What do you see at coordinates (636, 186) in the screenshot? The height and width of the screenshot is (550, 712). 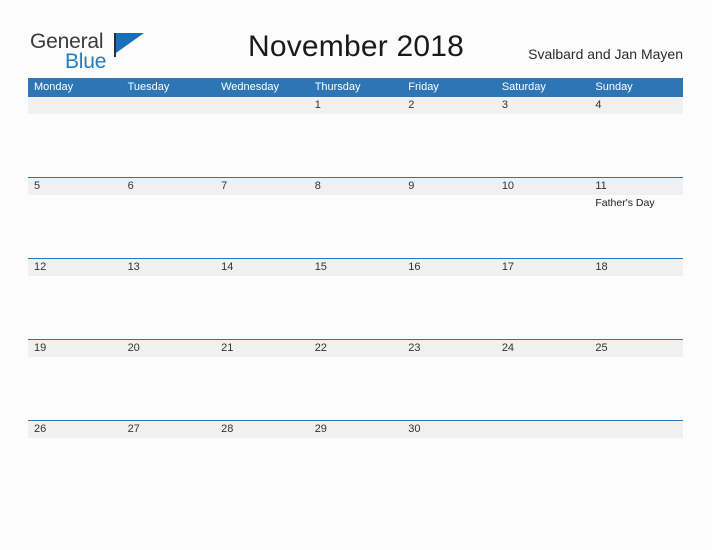 I see `date-number: 11` at bounding box center [636, 186].